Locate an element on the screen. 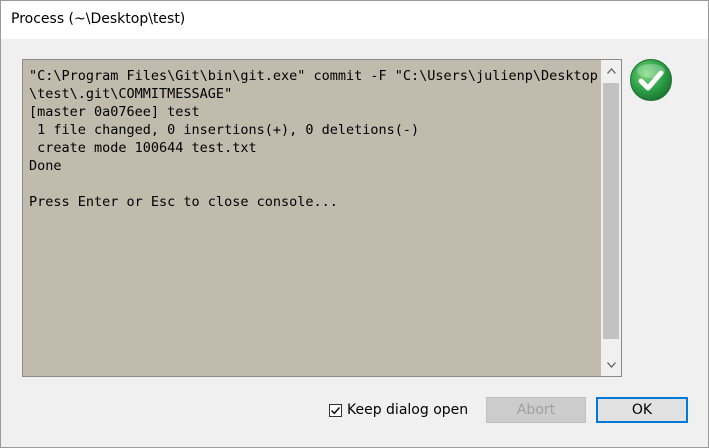  abort-button: Abort is located at coordinates (536, 410).